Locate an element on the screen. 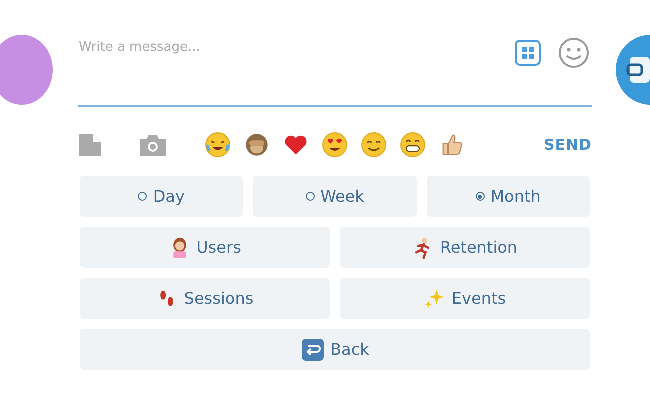 This screenshot has height=400, width=650. metric-button: Events is located at coordinates (465, 298).